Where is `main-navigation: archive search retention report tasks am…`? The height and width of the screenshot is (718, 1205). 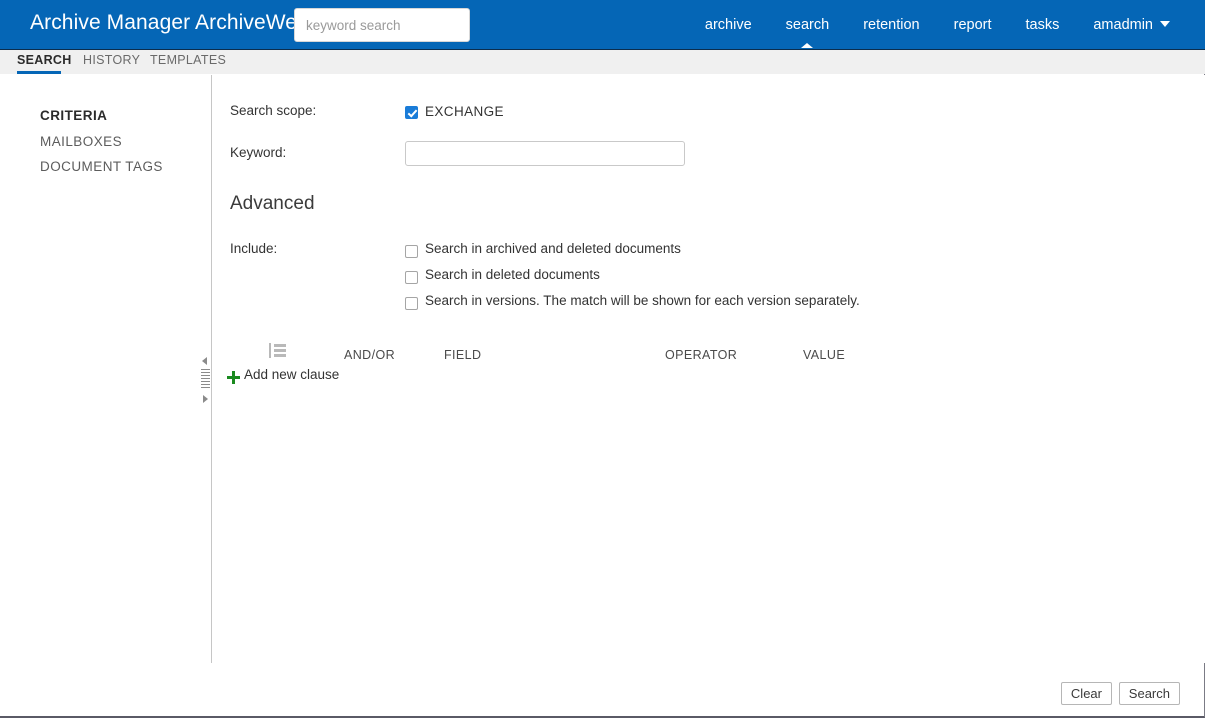
main-navigation: archive search retention report tasks am… is located at coordinates (937, 25).